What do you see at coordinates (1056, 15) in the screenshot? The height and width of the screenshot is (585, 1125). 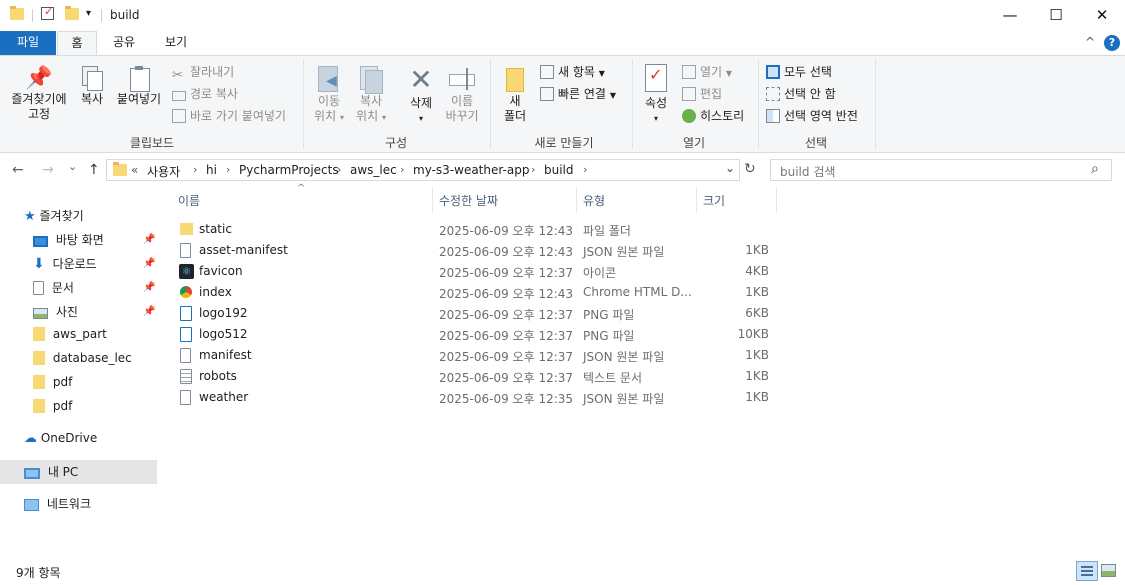 I see `maximize-button: ☐` at bounding box center [1056, 15].